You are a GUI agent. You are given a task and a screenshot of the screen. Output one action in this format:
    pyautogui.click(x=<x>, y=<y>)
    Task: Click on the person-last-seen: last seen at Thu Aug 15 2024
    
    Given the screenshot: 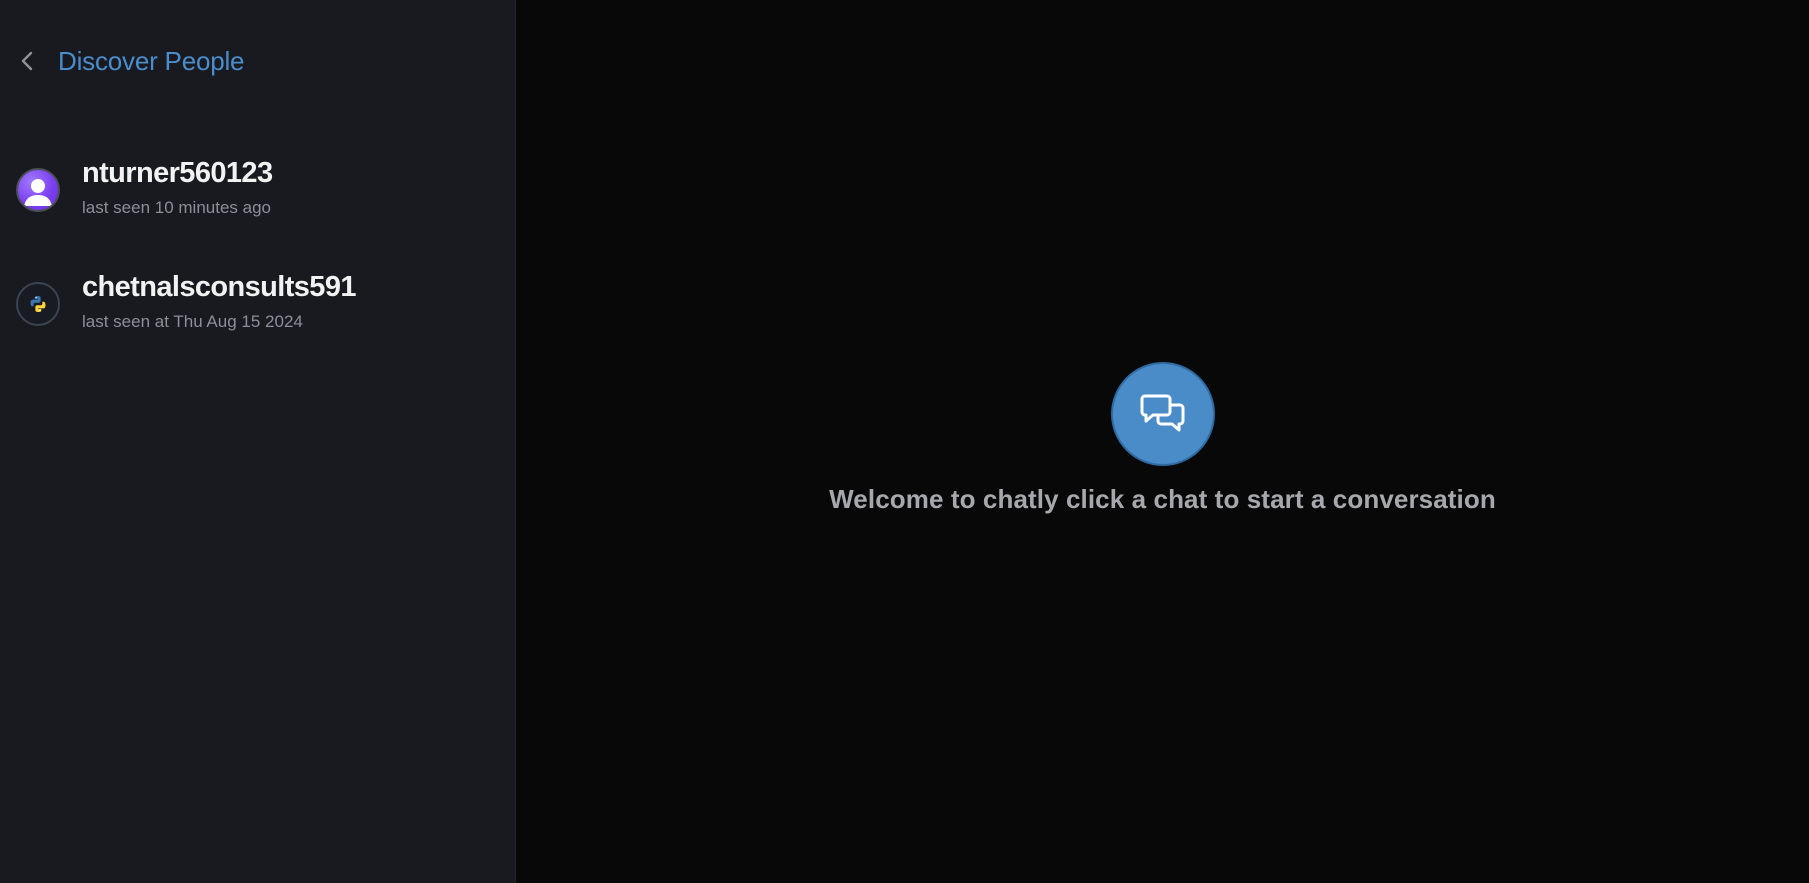 What is the action you would take?
    pyautogui.click(x=192, y=321)
    